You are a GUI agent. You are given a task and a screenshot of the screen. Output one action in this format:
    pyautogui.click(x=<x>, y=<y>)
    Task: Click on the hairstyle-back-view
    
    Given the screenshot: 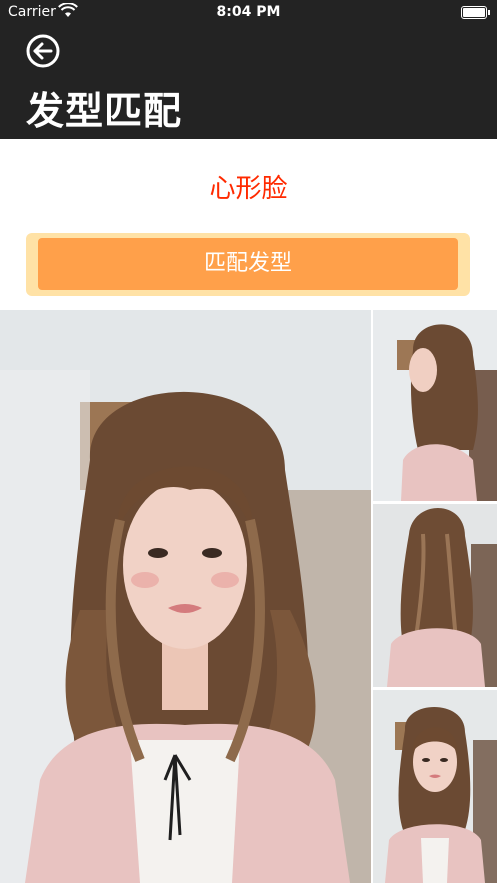 What is the action you would take?
    pyautogui.click(x=435, y=595)
    